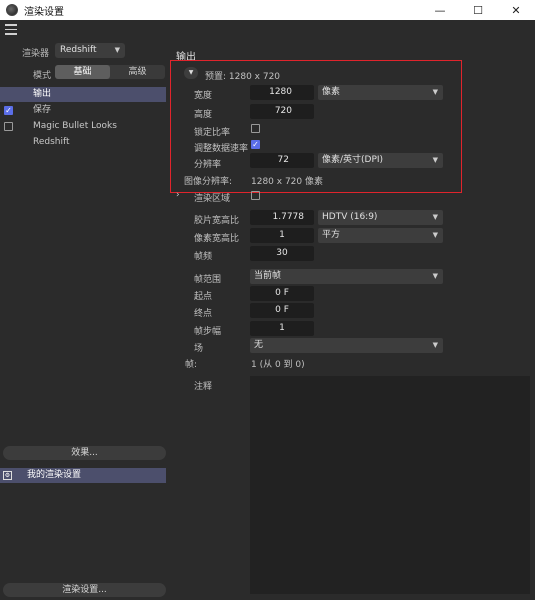 This screenshot has width=535, height=600. Describe the element at coordinates (199, 349) in the screenshot. I see `field-label: 场` at that location.